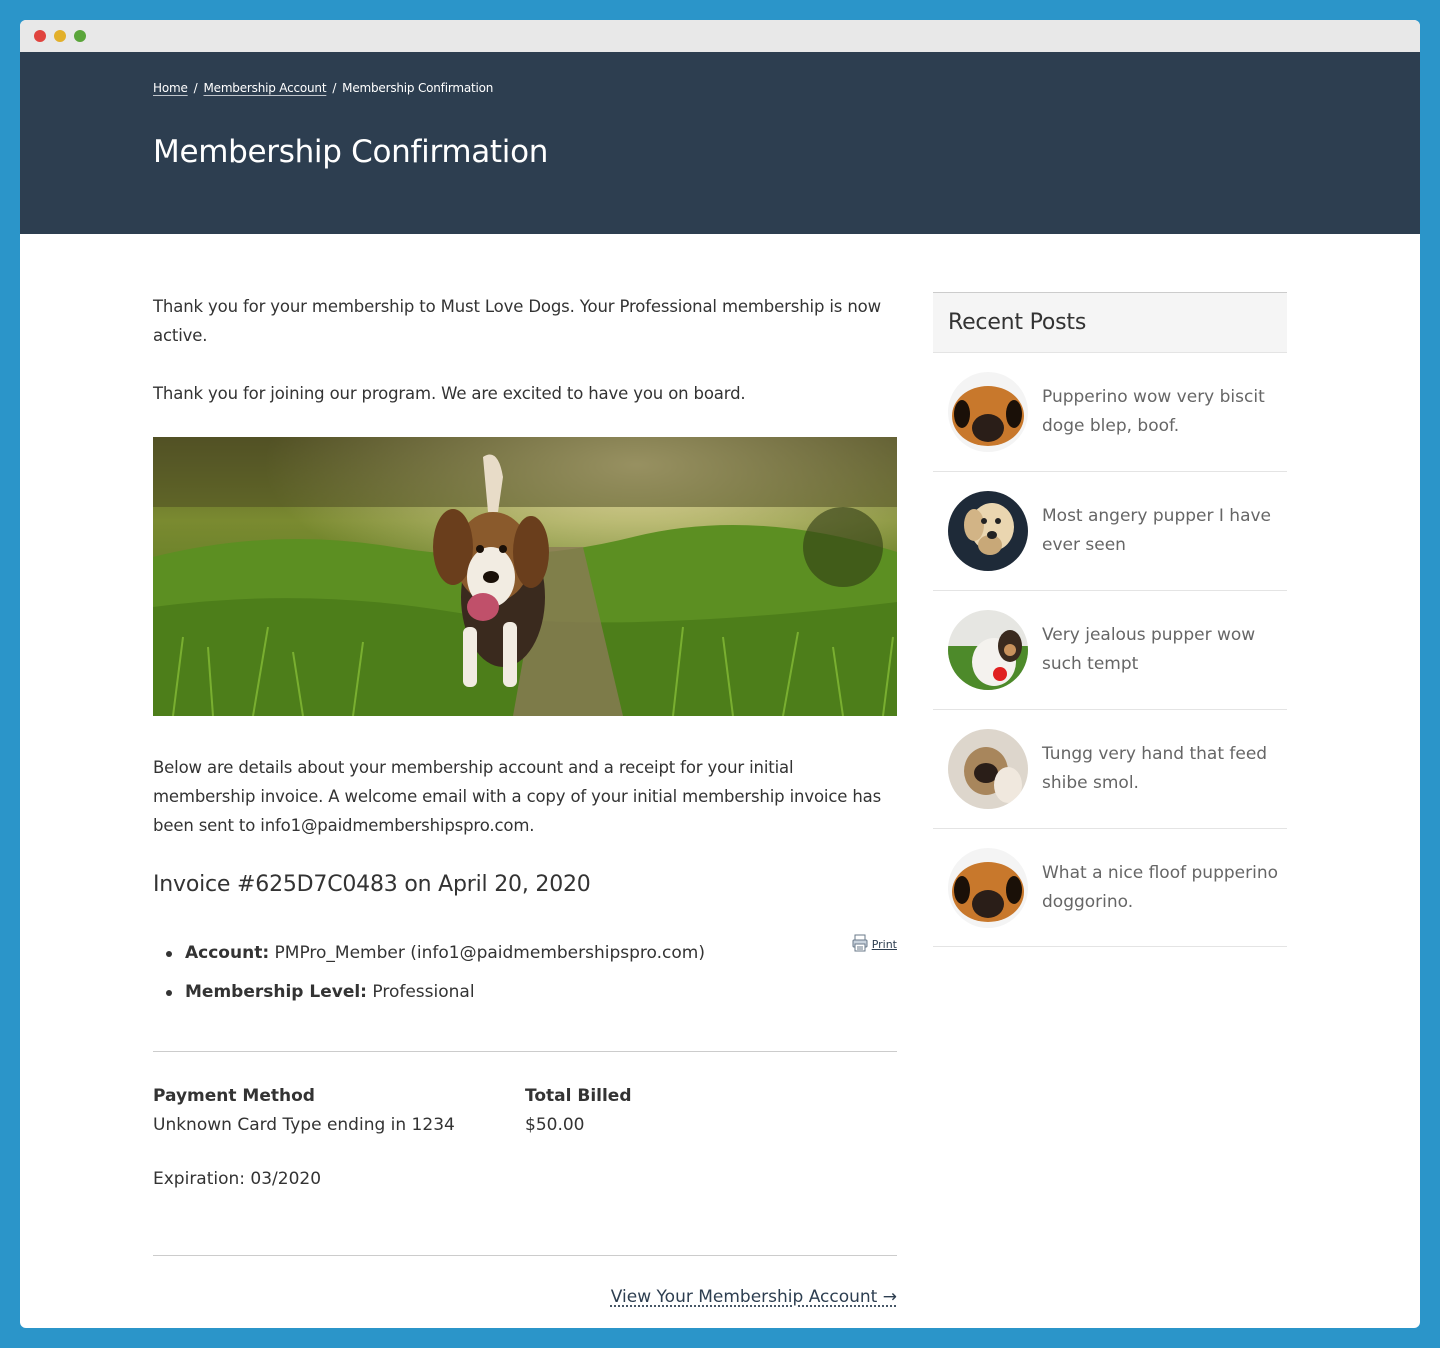 This screenshot has width=1440, height=1348. I want to click on membership-level-value: Professional, so click(423, 992).